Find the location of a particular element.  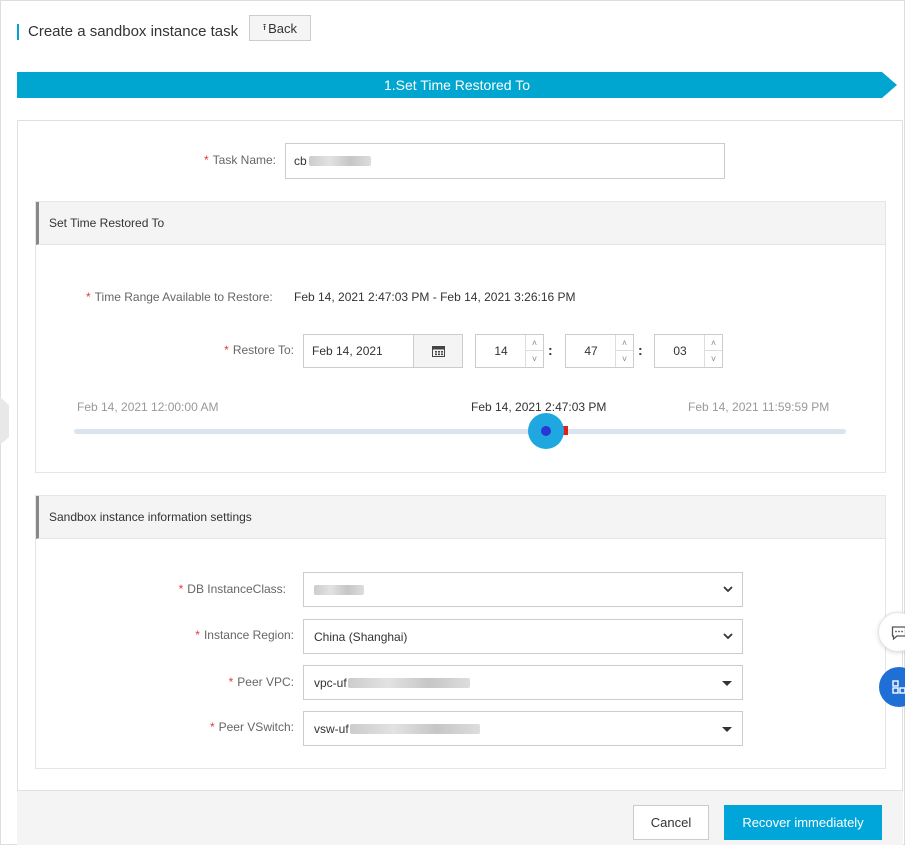

calendar-button is located at coordinates (438, 351).